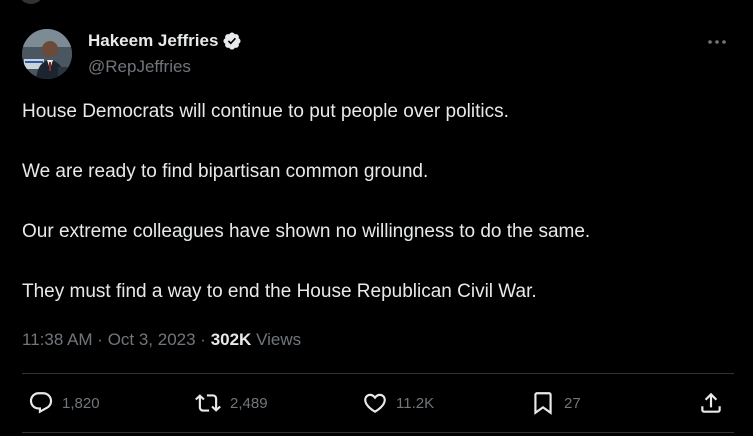  I want to click on tweet-time: 11:38 AM, so click(57, 339).